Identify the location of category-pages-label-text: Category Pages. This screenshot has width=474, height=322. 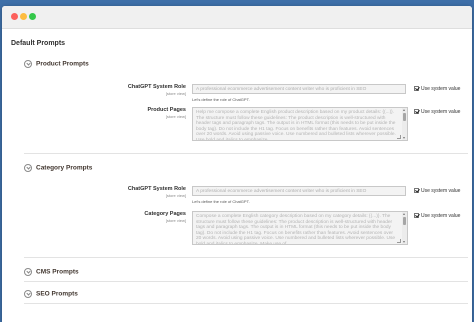
(165, 214).